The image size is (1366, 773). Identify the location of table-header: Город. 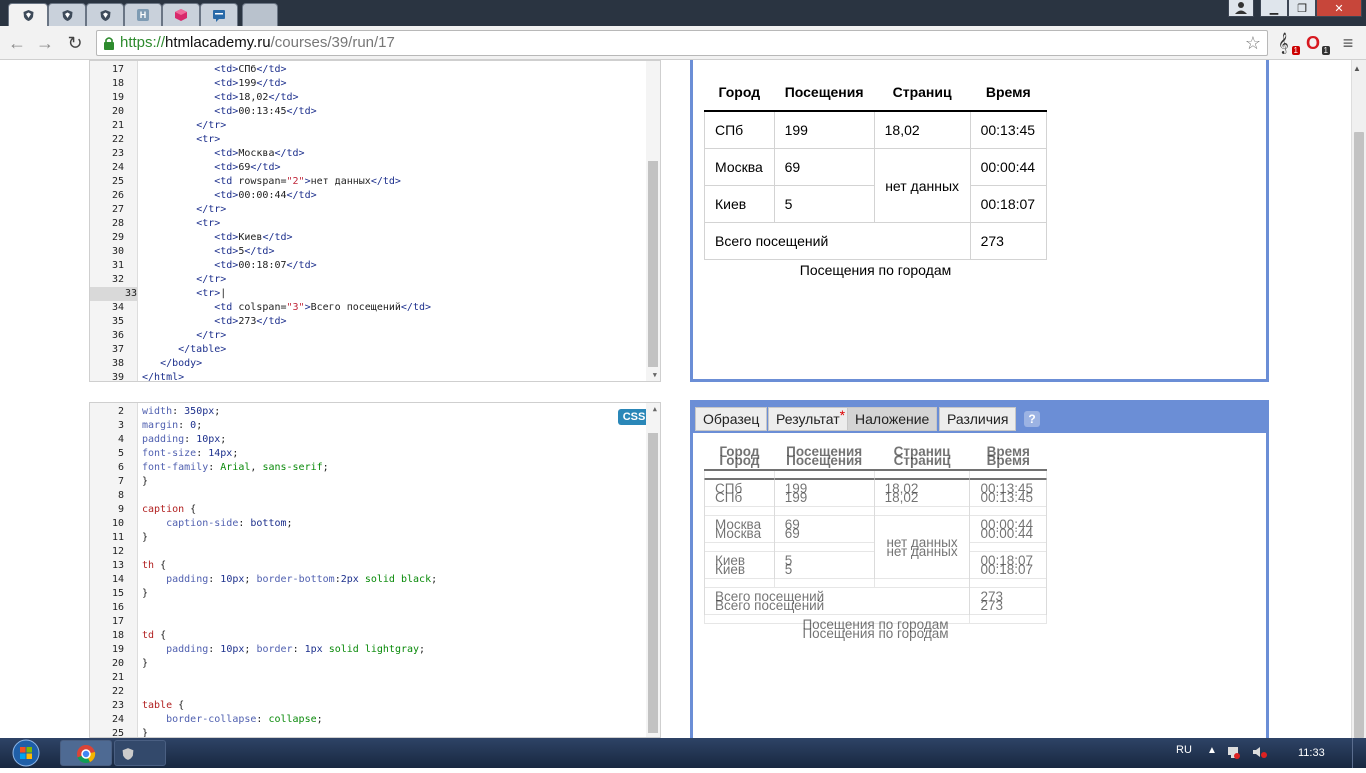
(739, 452).